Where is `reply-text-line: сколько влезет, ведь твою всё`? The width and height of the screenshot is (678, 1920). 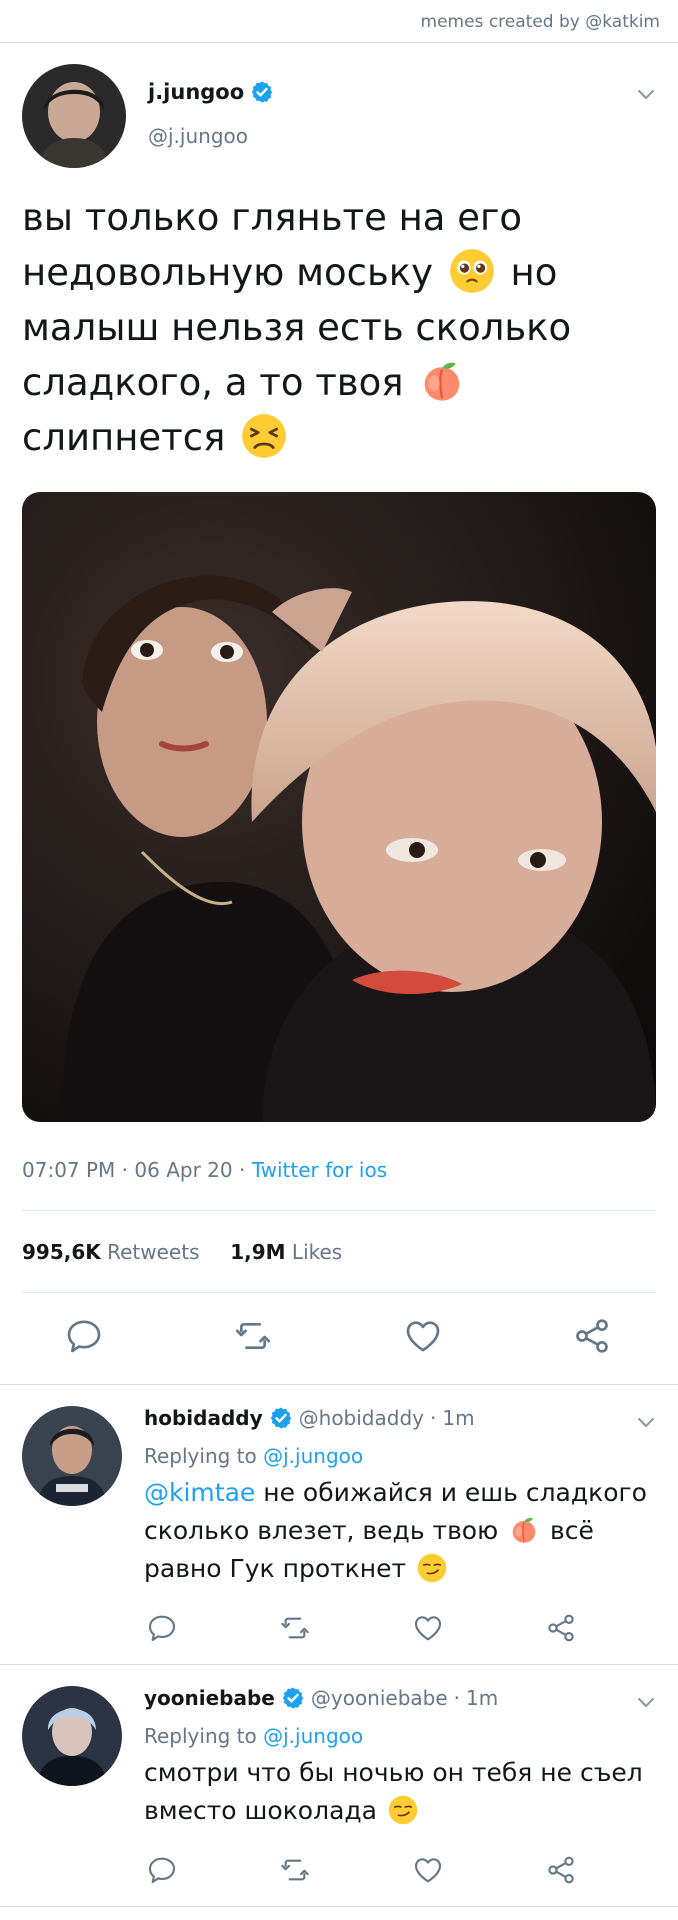 reply-text-line: сколько влезет, ведь твою всё is located at coordinates (404, 1531).